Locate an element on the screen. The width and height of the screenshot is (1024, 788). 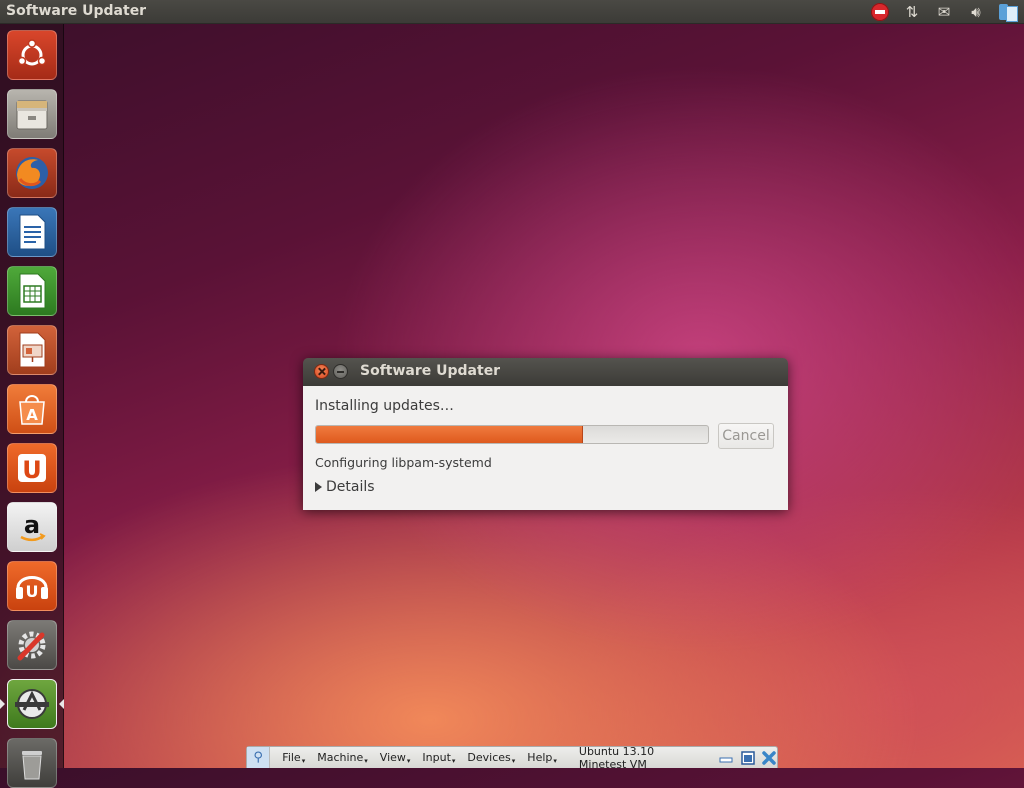
software-center-icon: A is located at coordinates (32, 410).